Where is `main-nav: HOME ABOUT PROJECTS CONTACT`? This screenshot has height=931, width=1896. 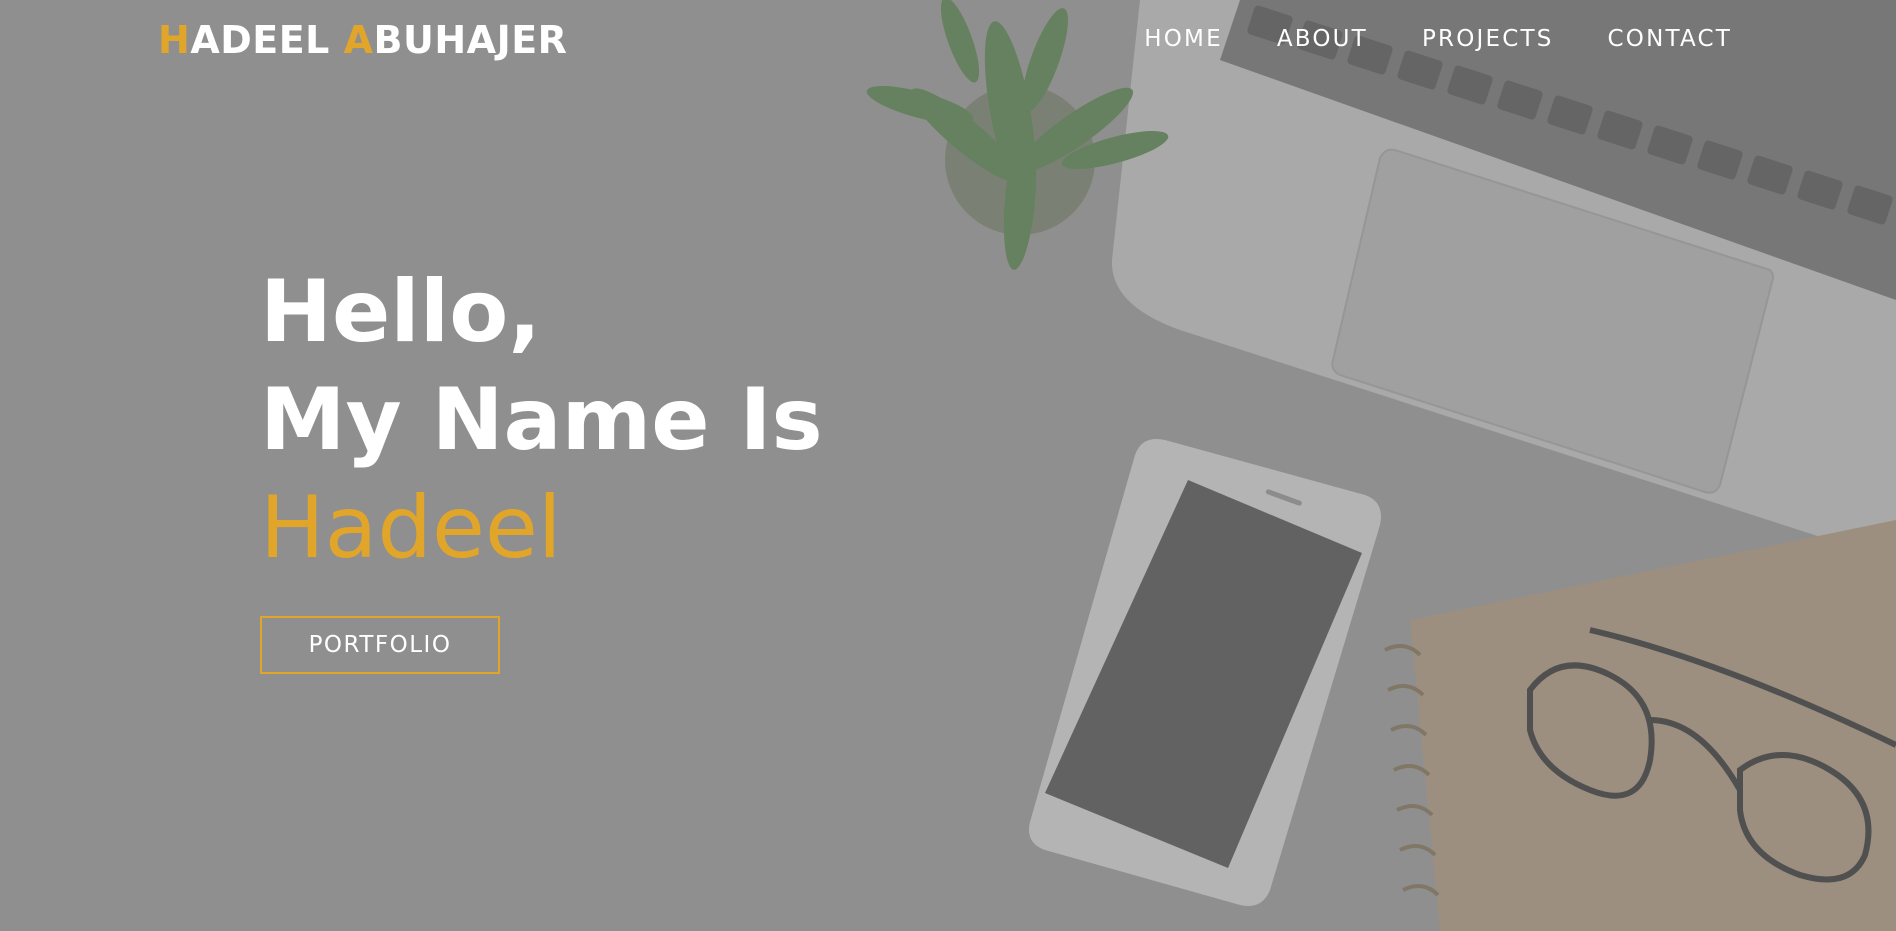 main-nav: HOME ABOUT PROJECTS CONTACT is located at coordinates (1438, 39).